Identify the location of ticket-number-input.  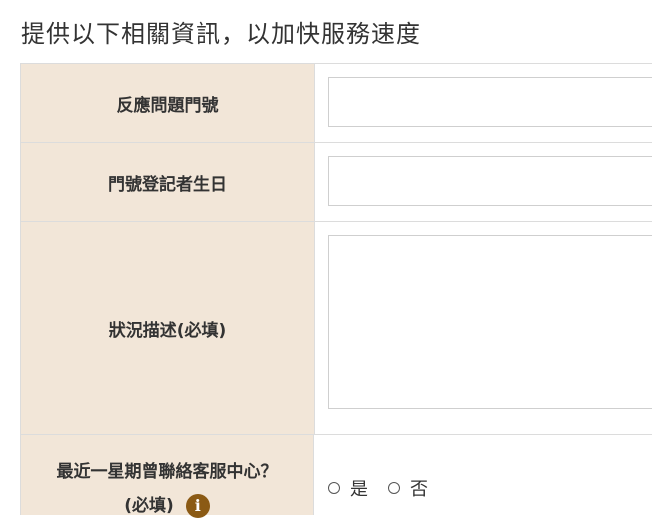
(490, 102).